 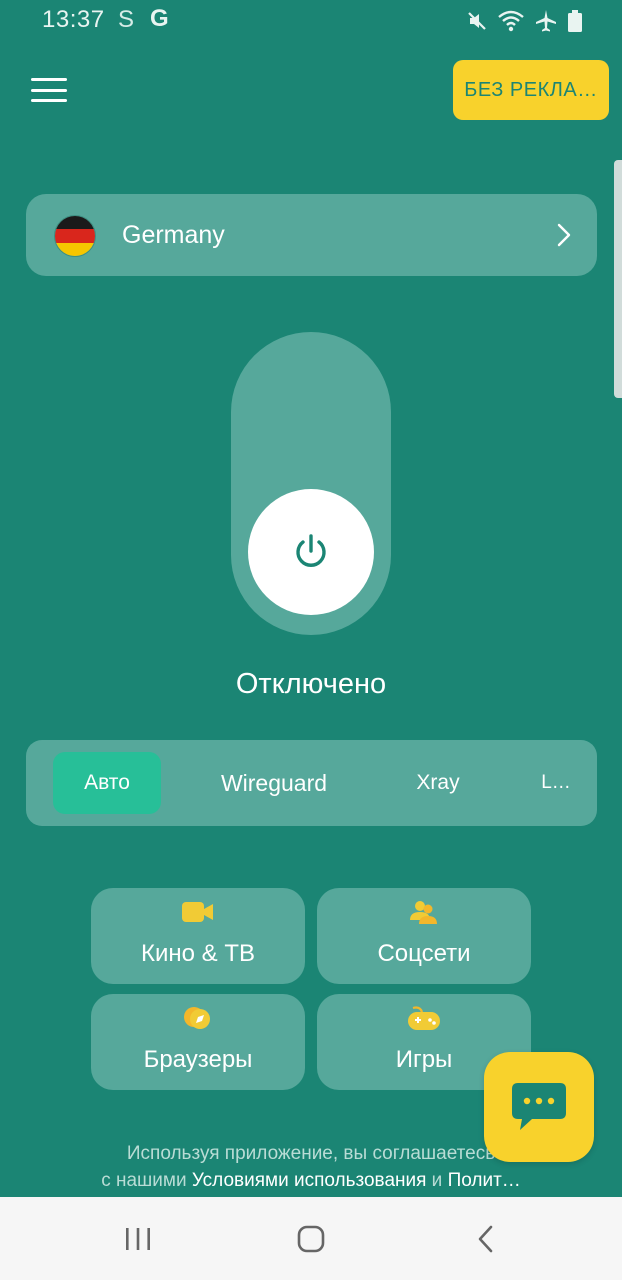 What do you see at coordinates (197, 1018) in the screenshot?
I see `compass-icon` at bounding box center [197, 1018].